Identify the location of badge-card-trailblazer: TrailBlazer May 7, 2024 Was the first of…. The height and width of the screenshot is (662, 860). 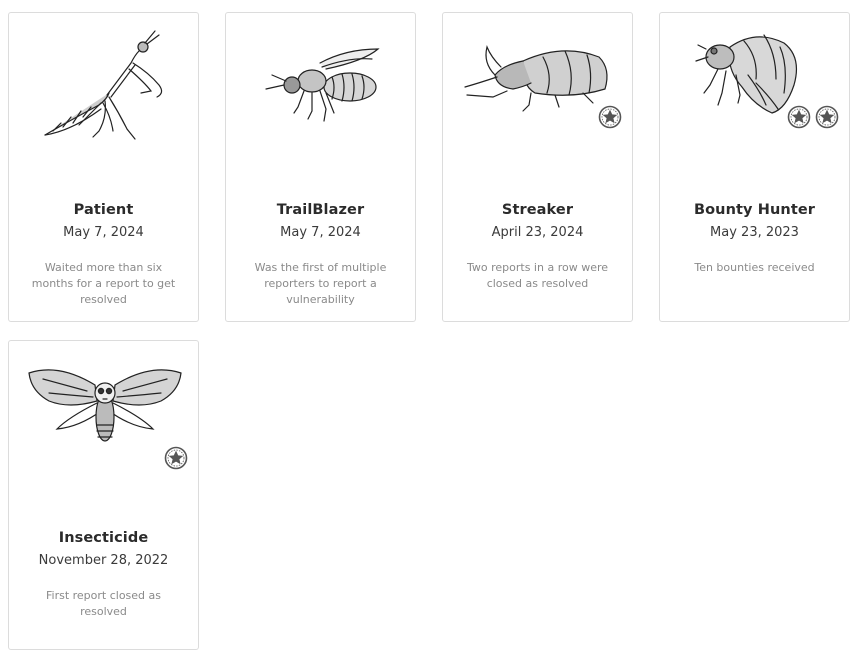
(320, 167).